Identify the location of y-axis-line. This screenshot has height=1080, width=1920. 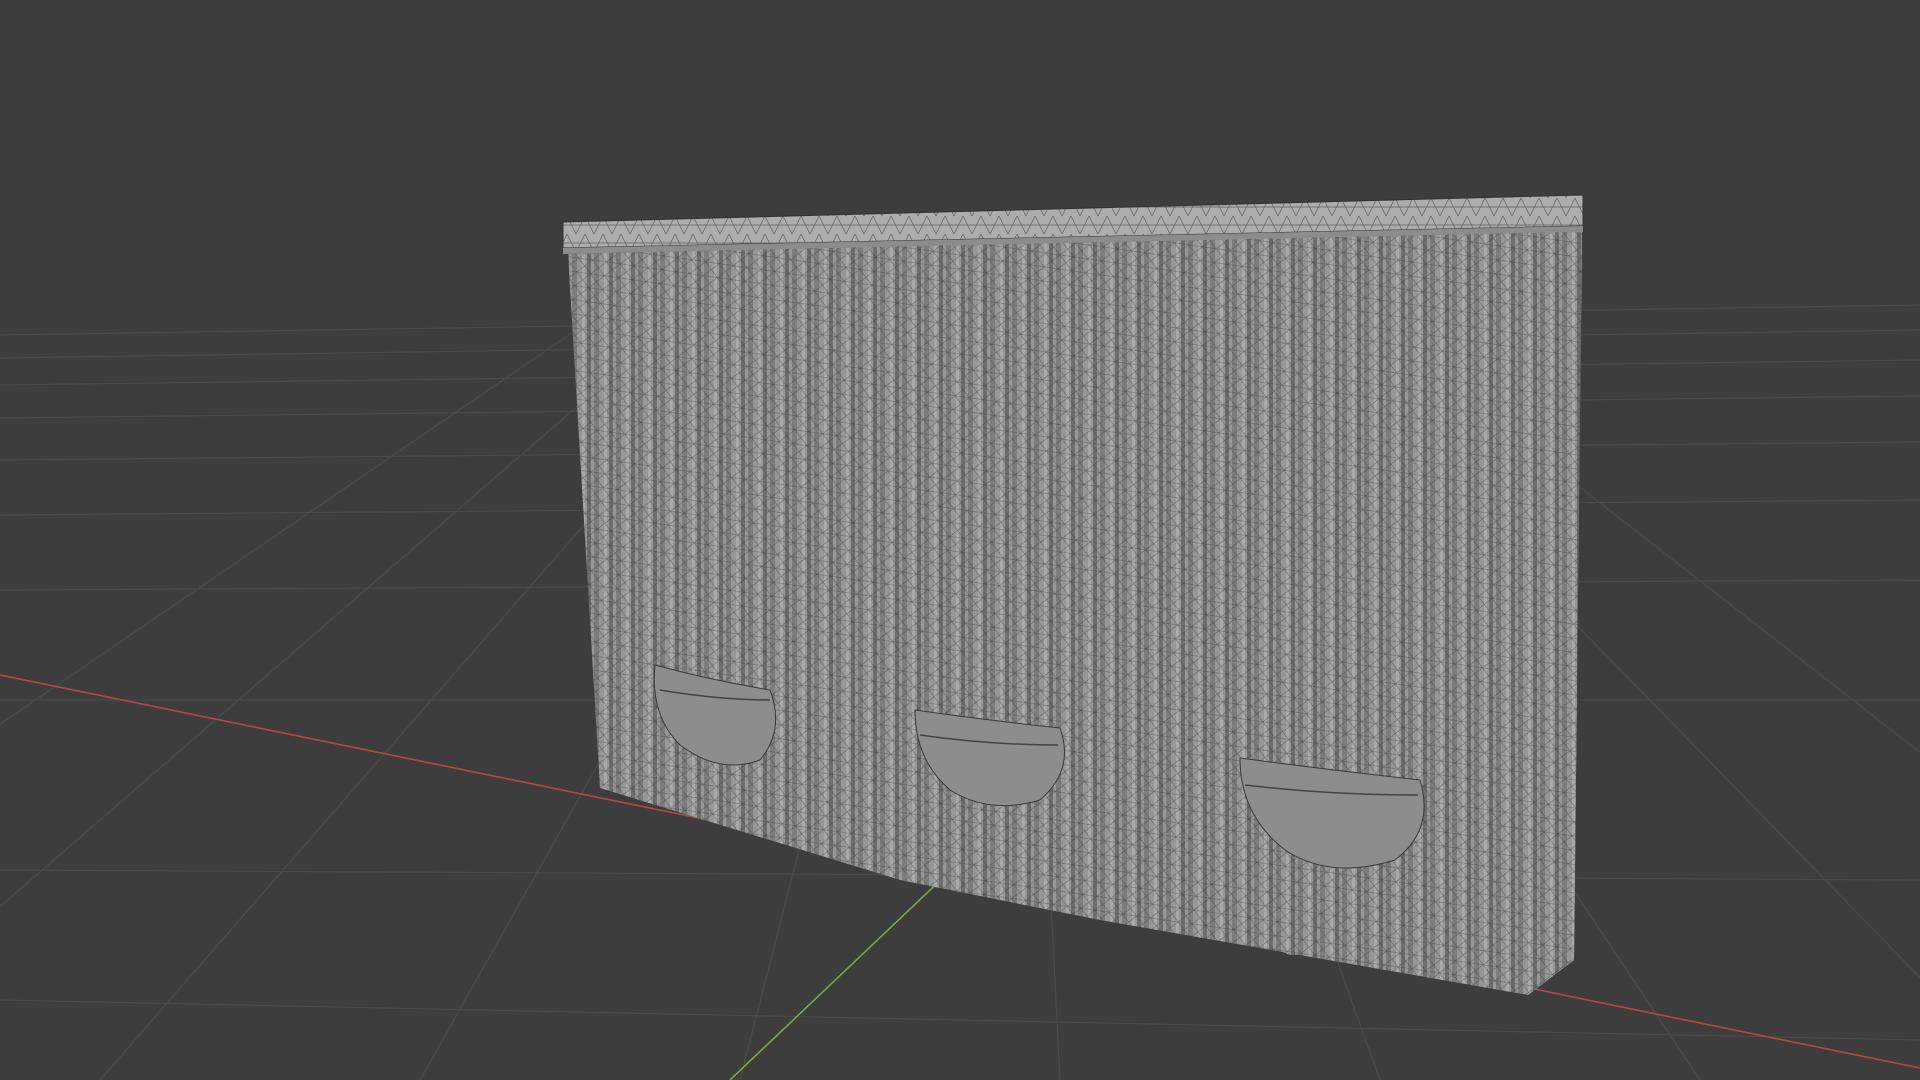
(839, 976).